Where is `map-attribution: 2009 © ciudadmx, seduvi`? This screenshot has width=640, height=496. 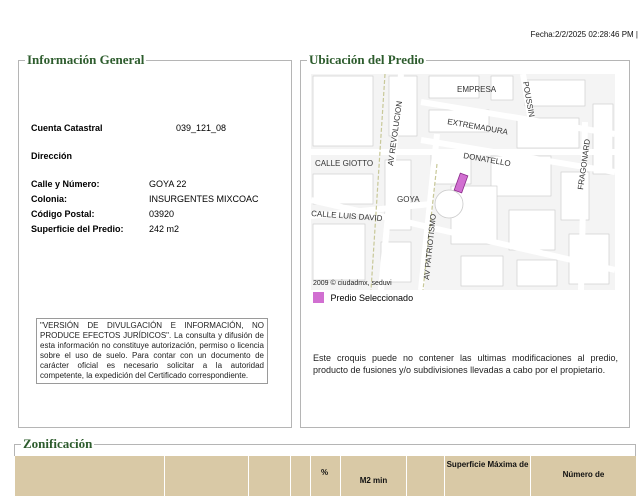 map-attribution: 2009 © ciudadmx, seduvi is located at coordinates (352, 283).